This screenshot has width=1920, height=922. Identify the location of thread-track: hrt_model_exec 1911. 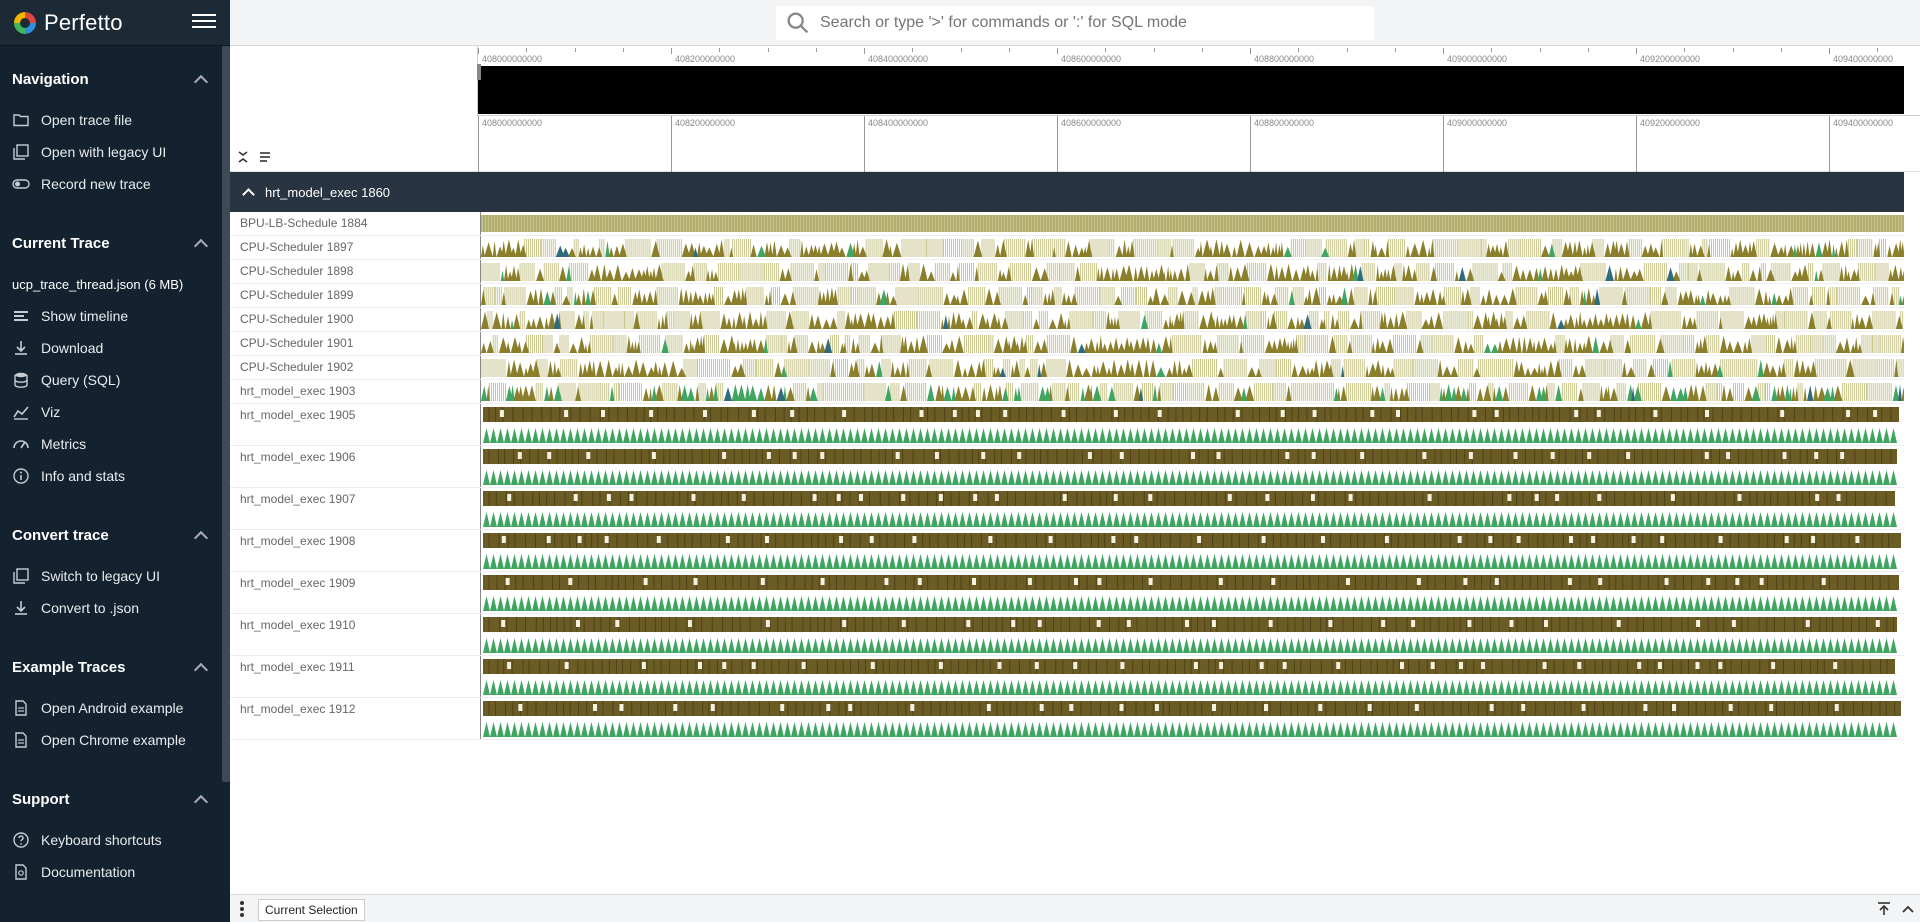
(1067, 677).